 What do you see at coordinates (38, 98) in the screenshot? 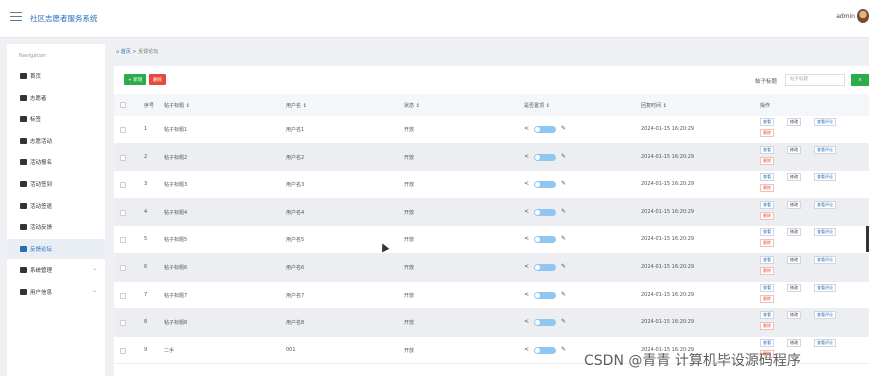
I see `sidebar-item-label: 志愿者` at bounding box center [38, 98].